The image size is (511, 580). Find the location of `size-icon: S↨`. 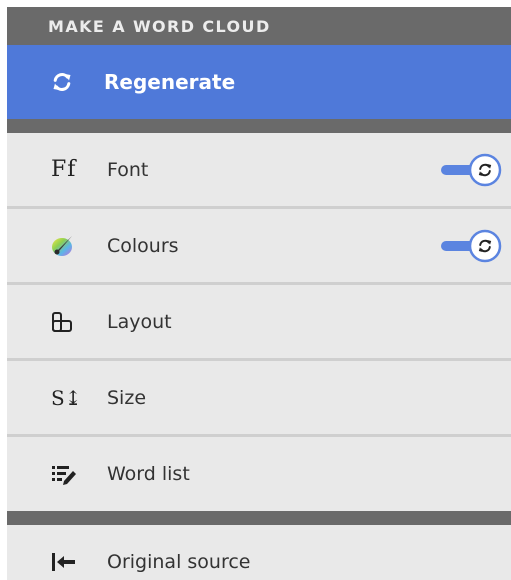

size-icon: S↨ is located at coordinates (66, 397).